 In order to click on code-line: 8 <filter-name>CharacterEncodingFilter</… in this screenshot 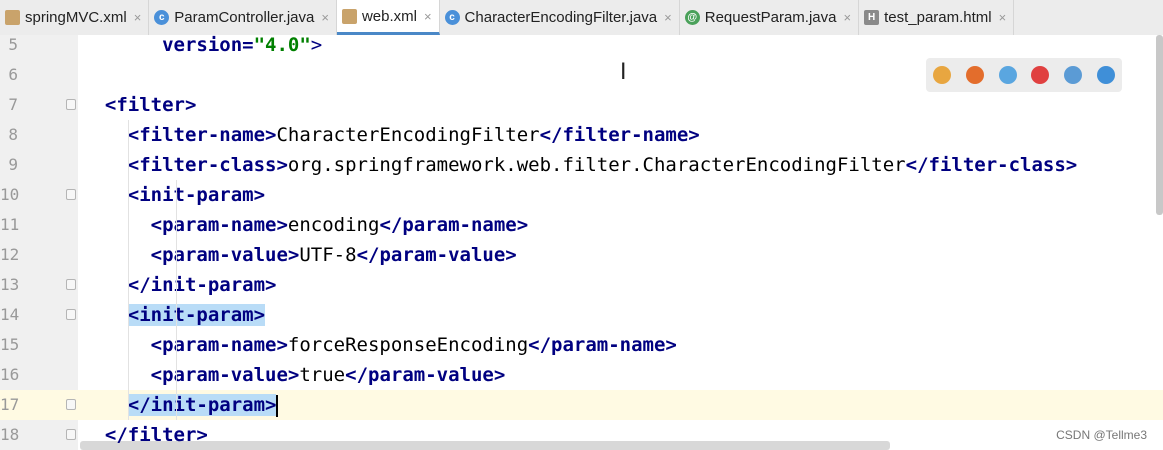, I will do `click(581, 135)`.